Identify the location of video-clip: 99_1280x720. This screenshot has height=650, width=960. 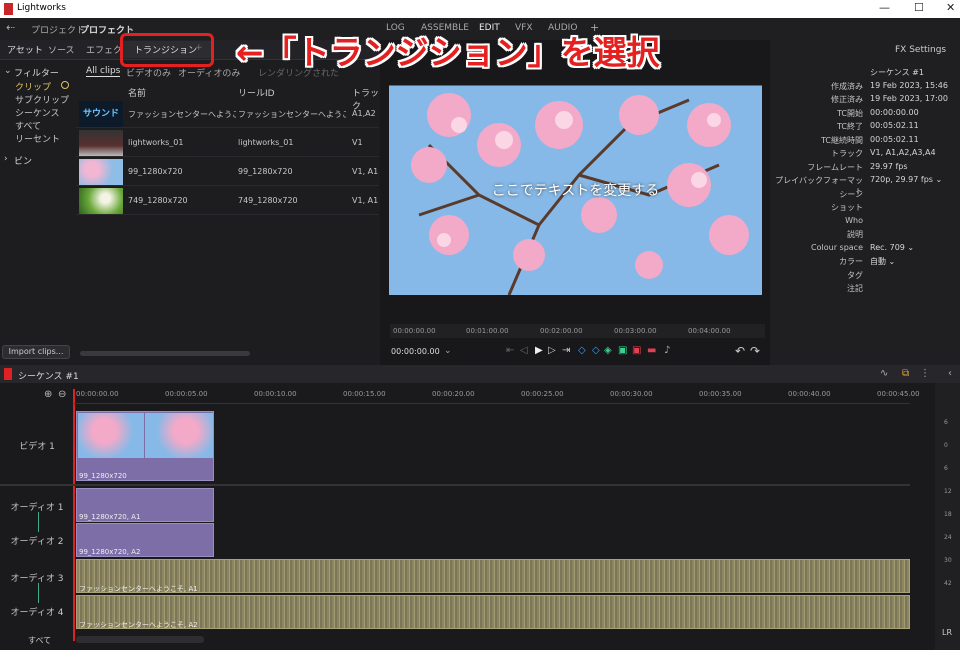
(145, 446).